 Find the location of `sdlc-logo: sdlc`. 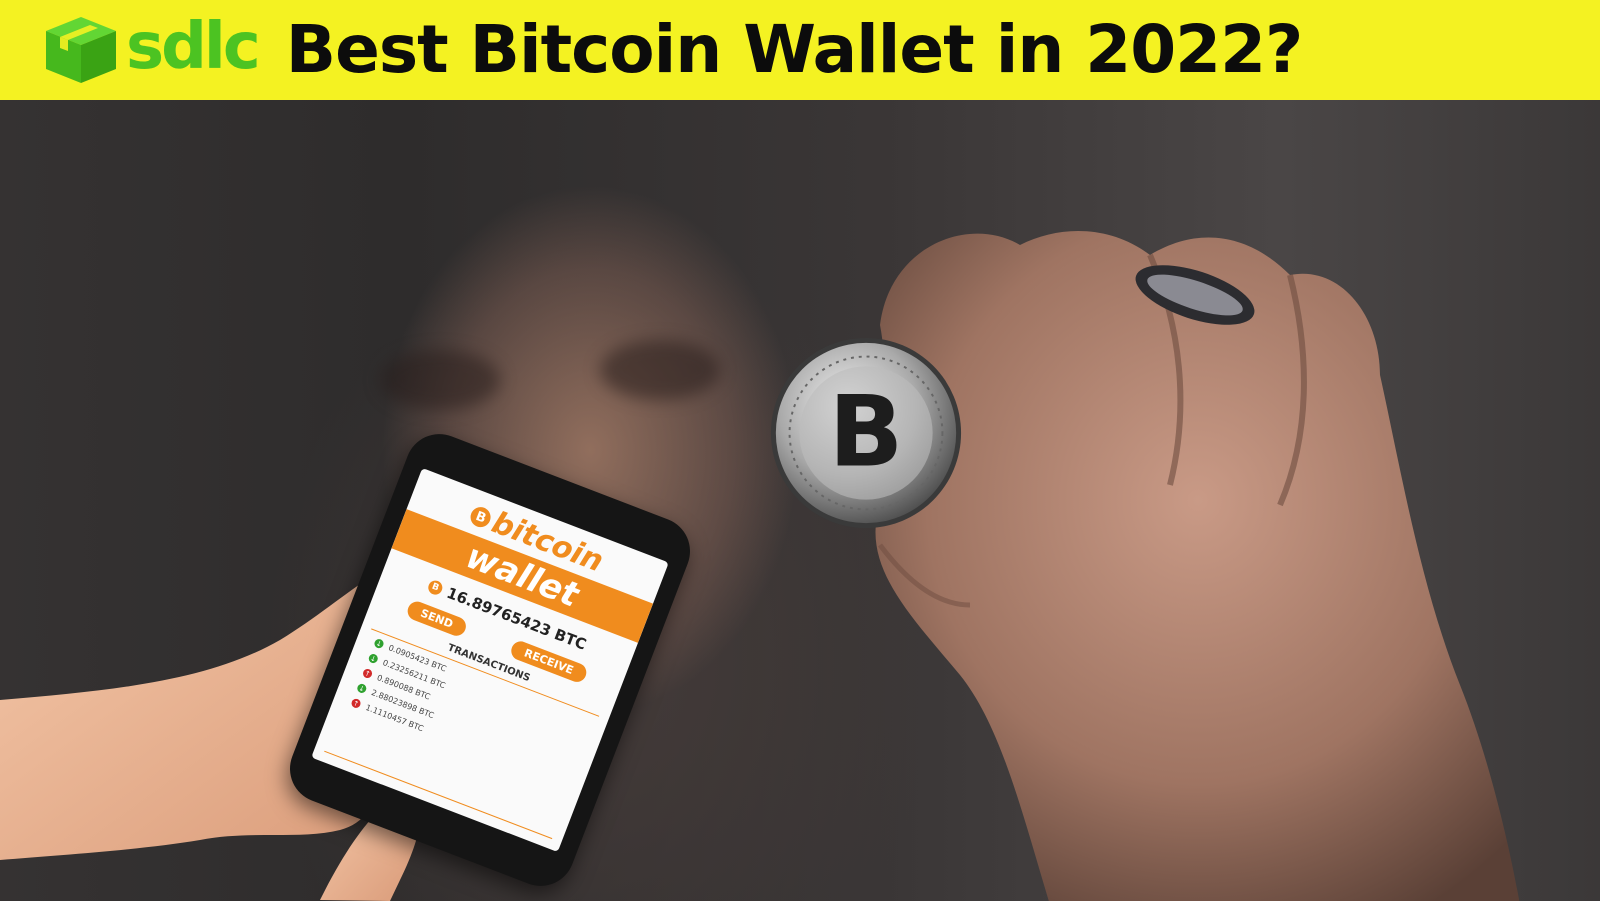

sdlc-logo: sdlc is located at coordinates (151, 47).